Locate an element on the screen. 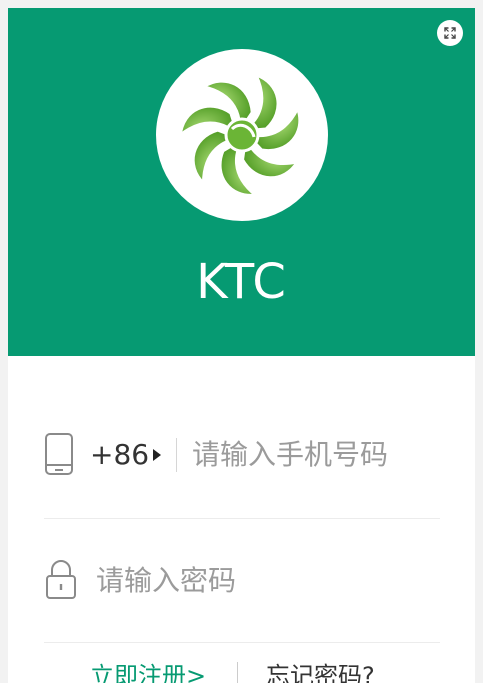 The height and width of the screenshot is (683, 483). ktc-logo-icon is located at coordinates (240, 134).